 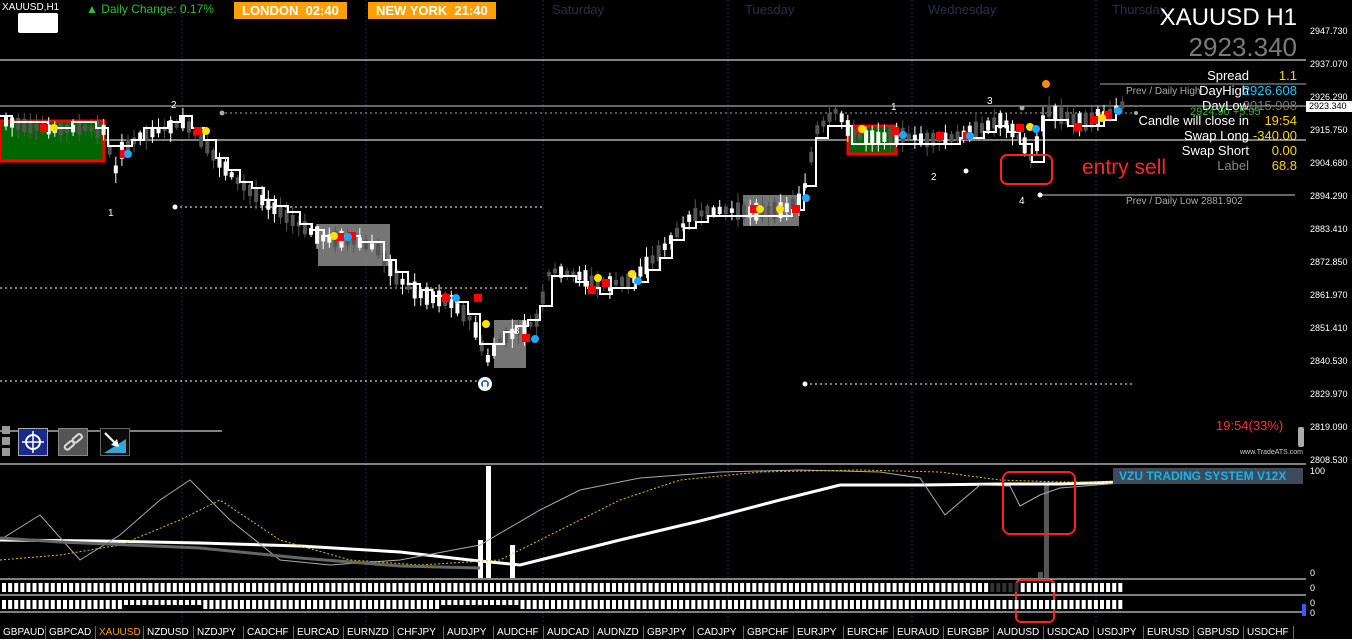 What do you see at coordinates (1219, 632) in the screenshot?
I see `symbol-tab-gbpusd: GBPUSD` at bounding box center [1219, 632].